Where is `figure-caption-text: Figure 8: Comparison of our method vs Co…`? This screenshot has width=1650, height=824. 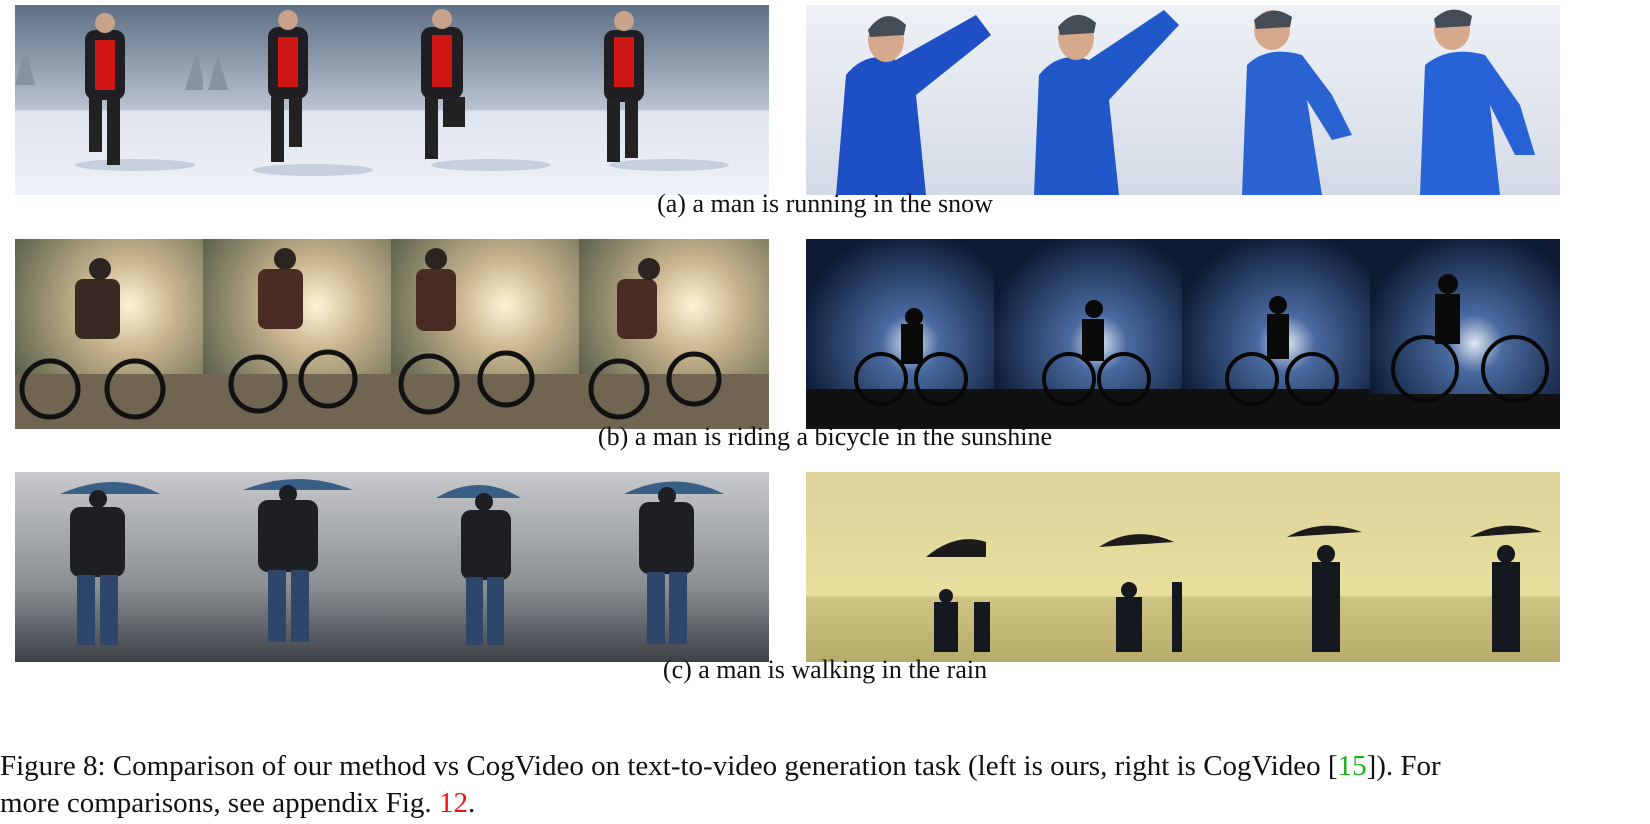 figure-caption-text: Figure 8: Comparison of our method vs Co… is located at coordinates (669, 766).